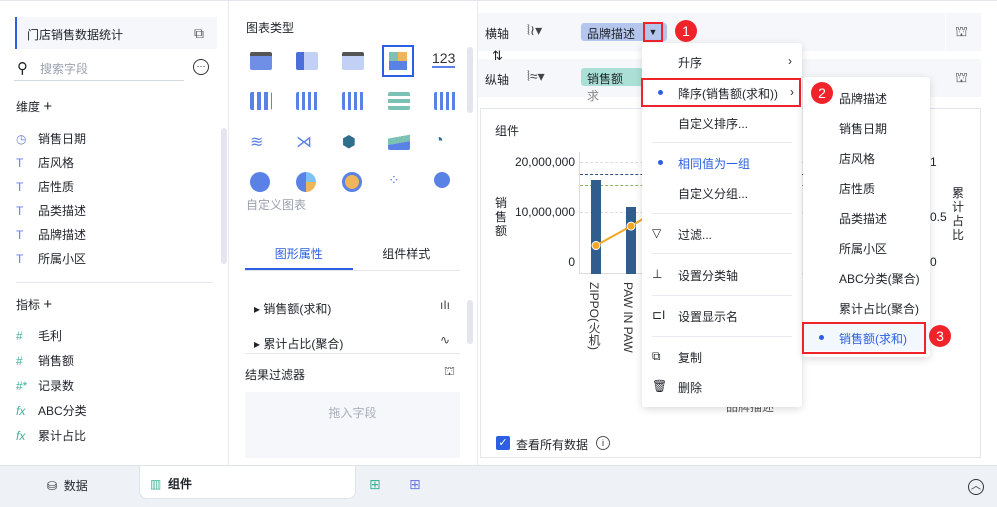  I want to click on swap-axes-icon: ⇅, so click(497, 56).